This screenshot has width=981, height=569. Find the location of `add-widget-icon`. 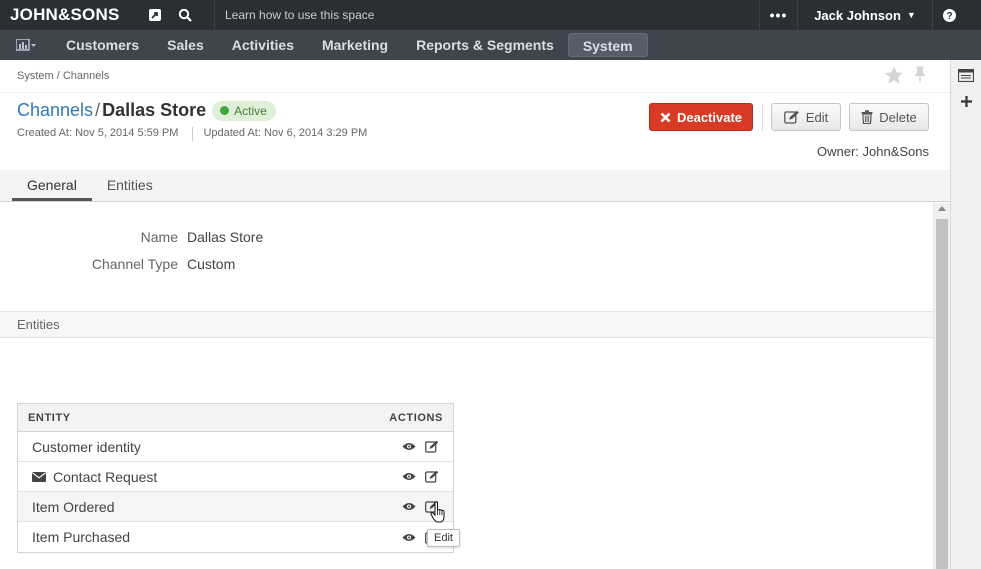

add-widget-icon is located at coordinates (966, 101).